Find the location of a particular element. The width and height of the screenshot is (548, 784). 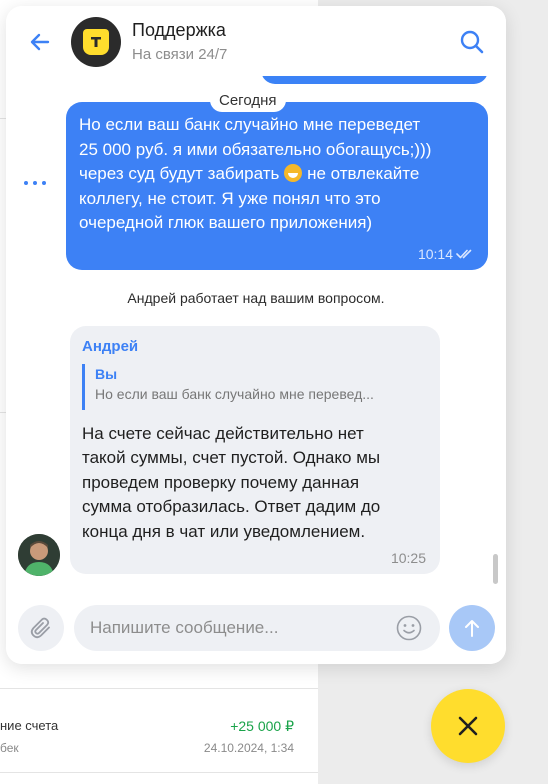

bank-logo is located at coordinates (96, 42).